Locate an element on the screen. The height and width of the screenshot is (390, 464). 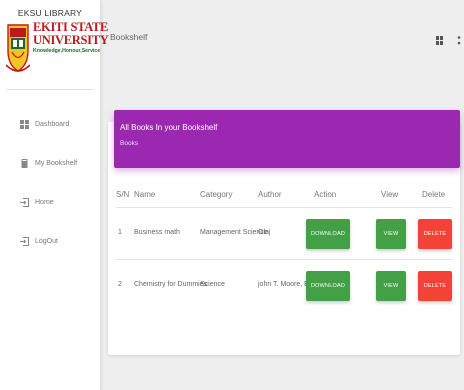
sidebar-item-my-bookshelf: My Bookshelf is located at coordinates (60, 163).